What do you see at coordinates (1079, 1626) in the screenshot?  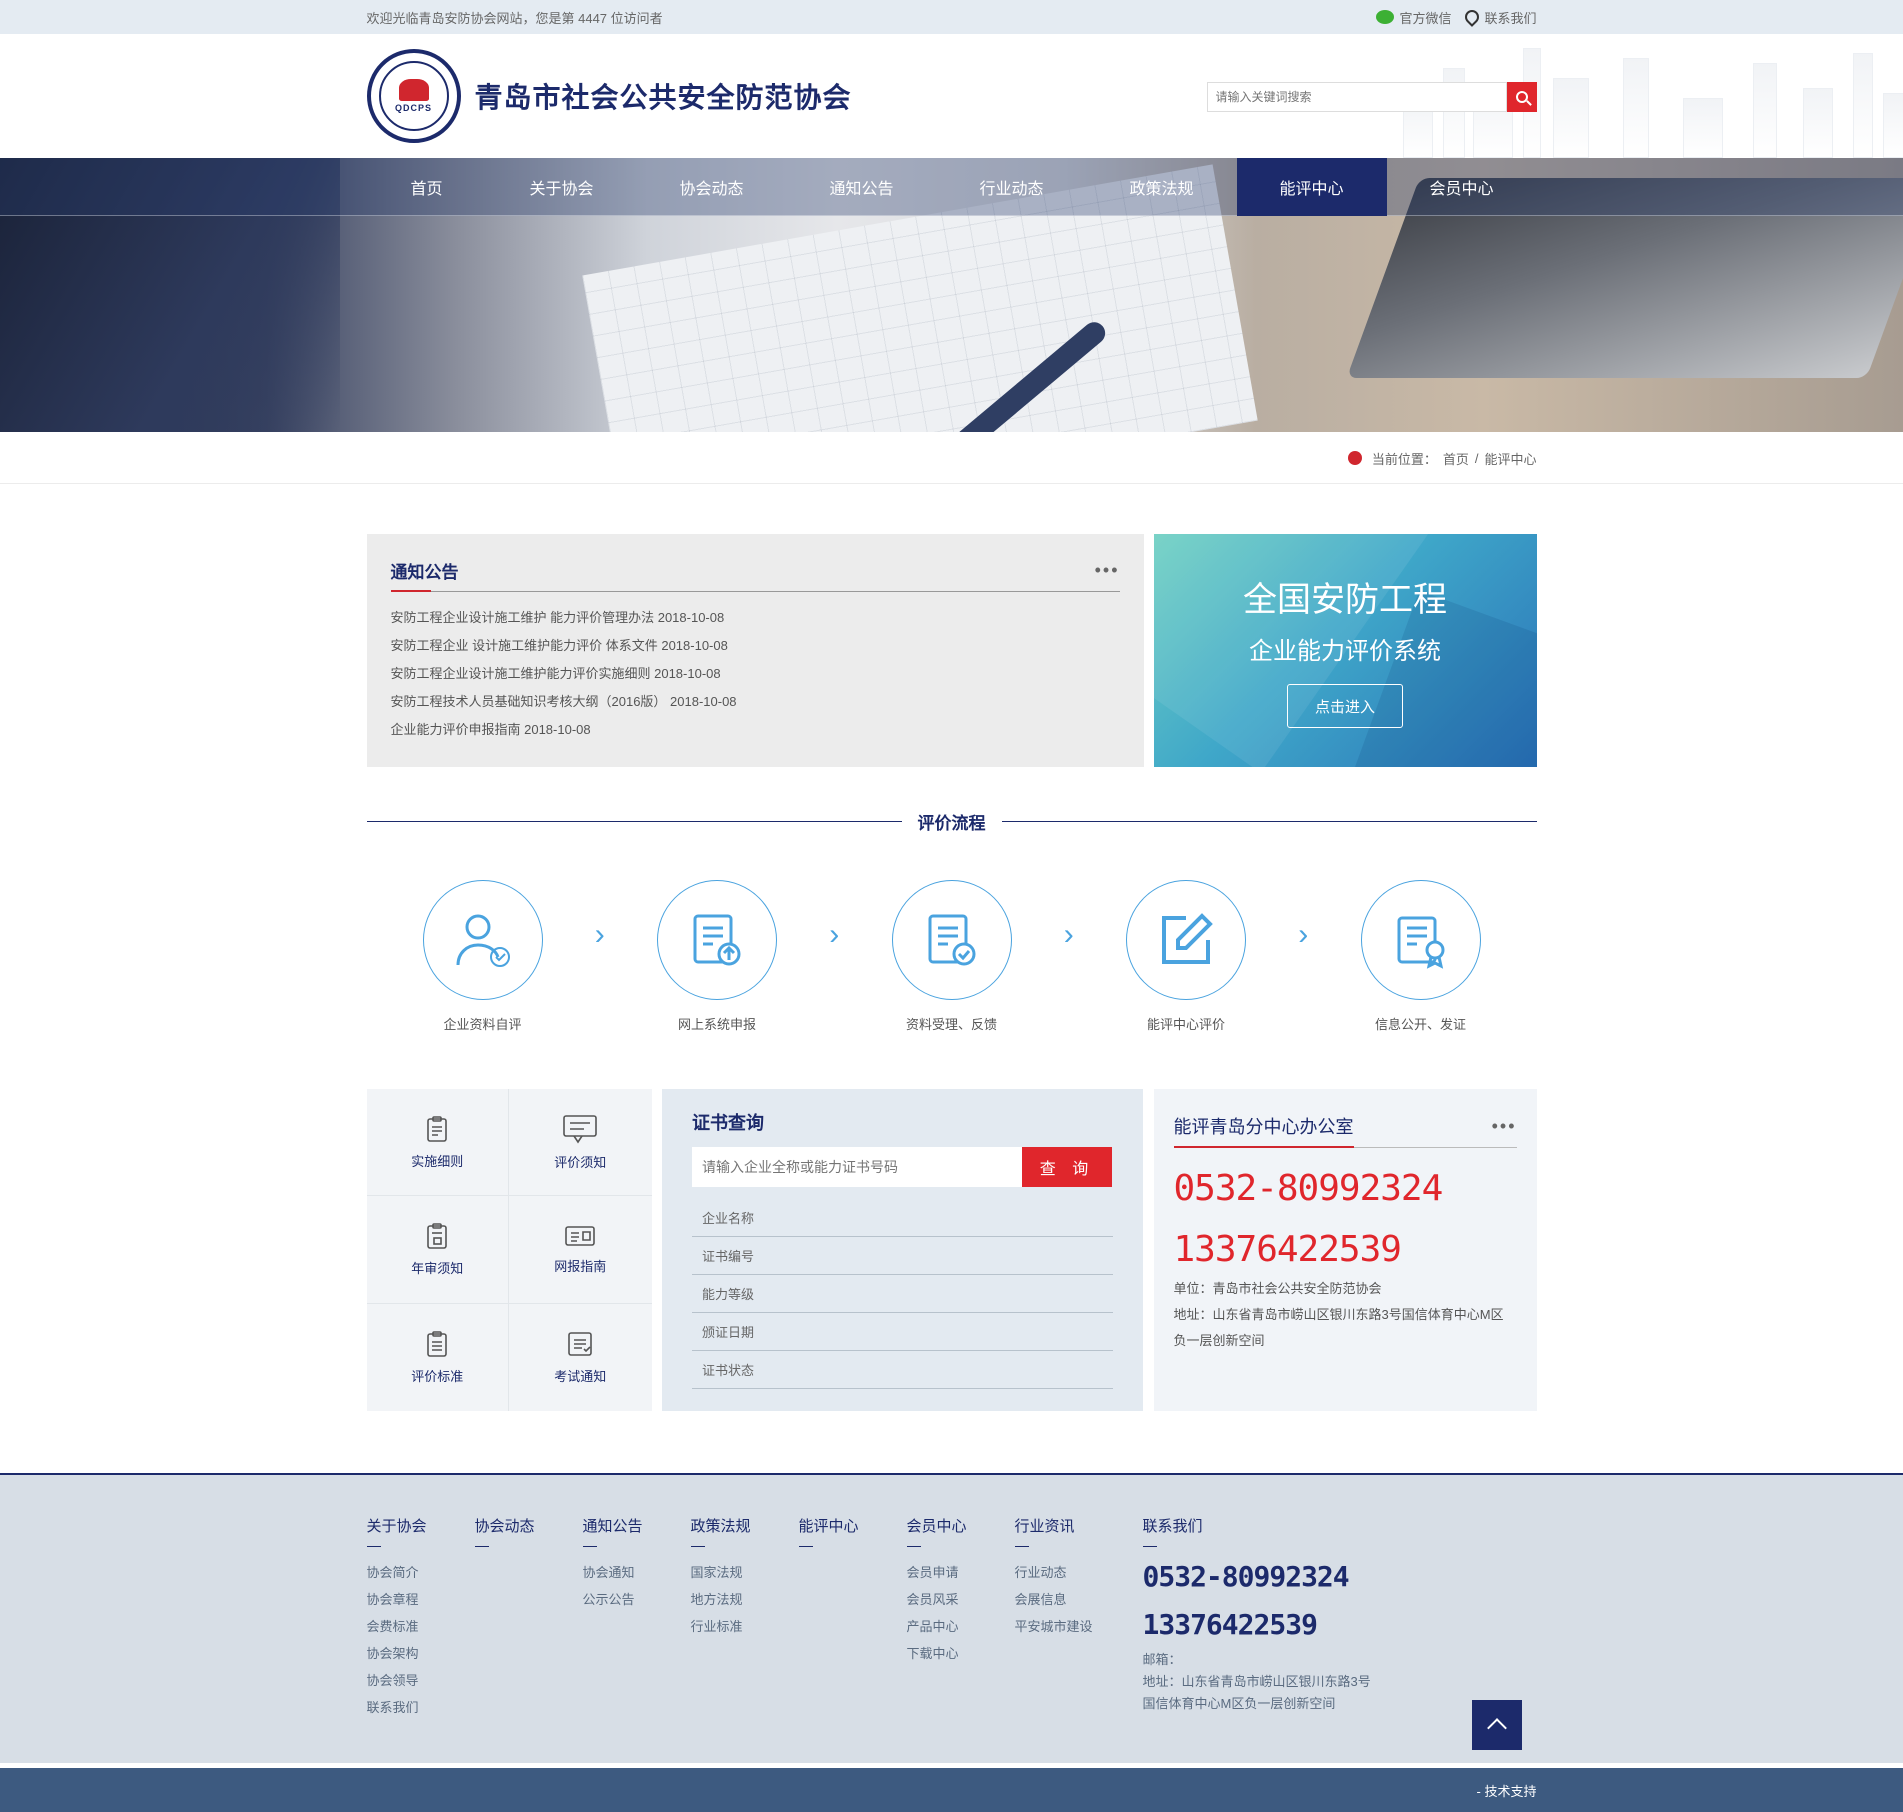 I see `footer-link: 平安城市建设` at bounding box center [1079, 1626].